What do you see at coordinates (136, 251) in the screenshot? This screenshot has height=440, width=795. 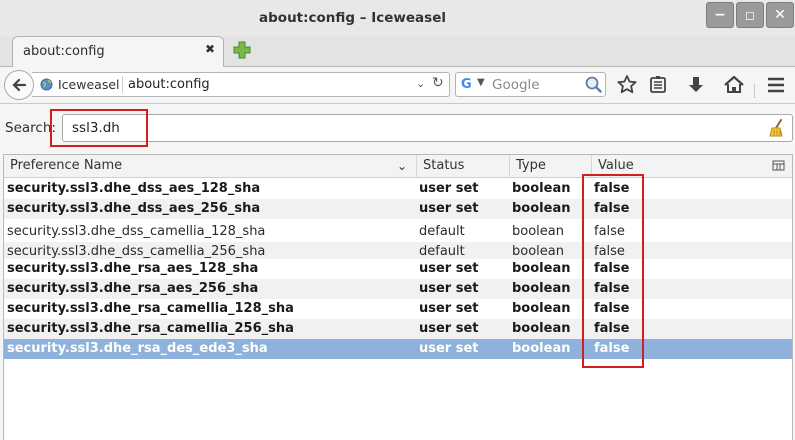 I see `preference-name: security.ssl3.dhe_dss_camellia_256_sha` at bounding box center [136, 251].